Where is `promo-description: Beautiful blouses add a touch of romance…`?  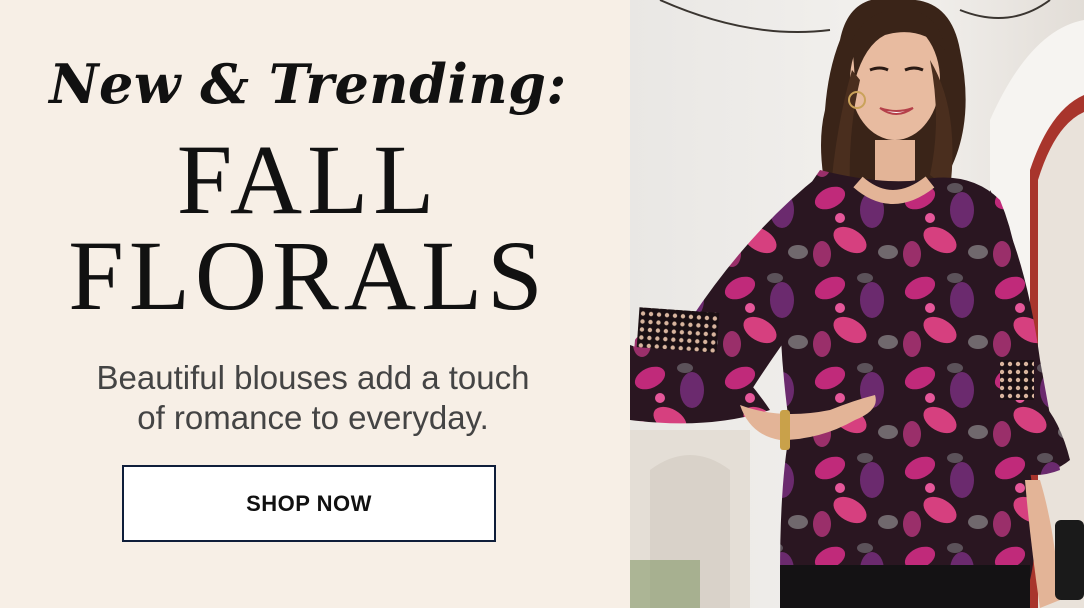
promo-description: Beautiful blouses add a touch of romance… is located at coordinates (313, 398).